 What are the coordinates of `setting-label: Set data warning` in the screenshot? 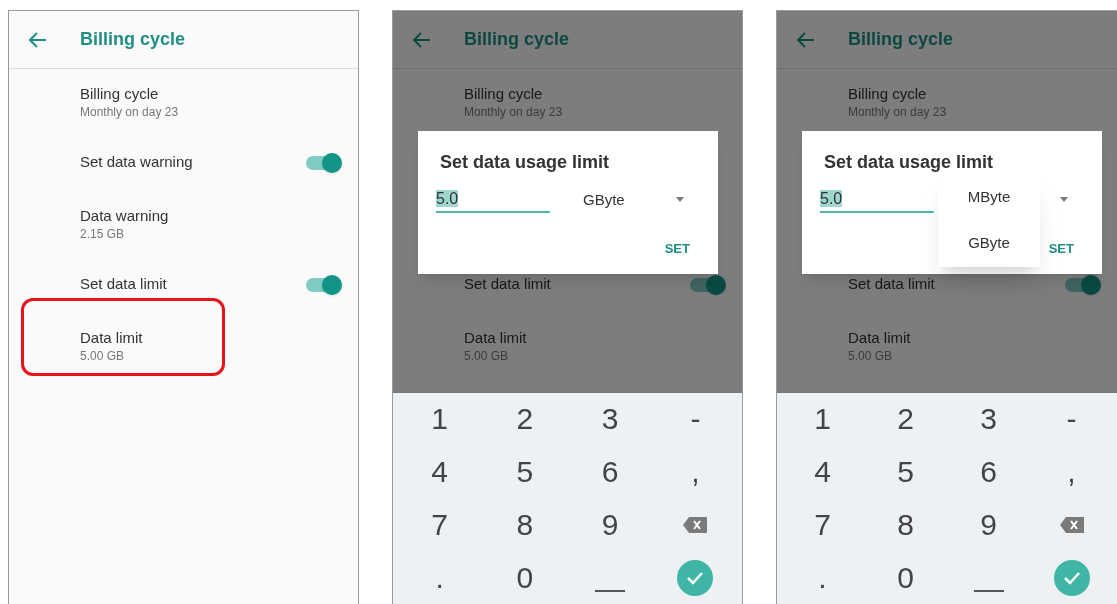 It's located at (137, 162).